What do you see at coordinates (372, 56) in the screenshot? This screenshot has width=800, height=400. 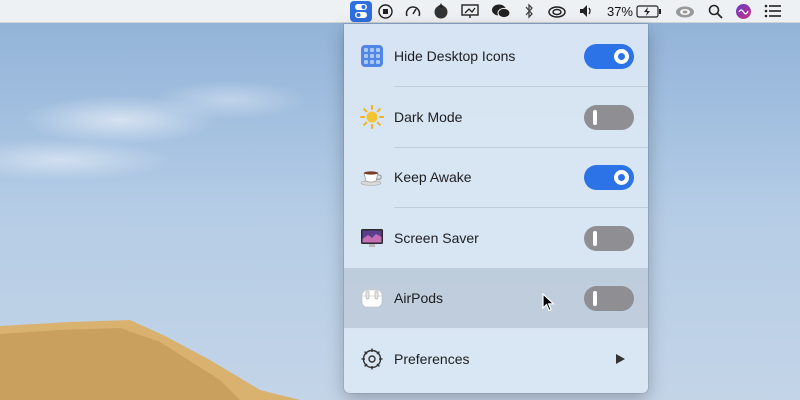 I see `grid-icon` at bounding box center [372, 56].